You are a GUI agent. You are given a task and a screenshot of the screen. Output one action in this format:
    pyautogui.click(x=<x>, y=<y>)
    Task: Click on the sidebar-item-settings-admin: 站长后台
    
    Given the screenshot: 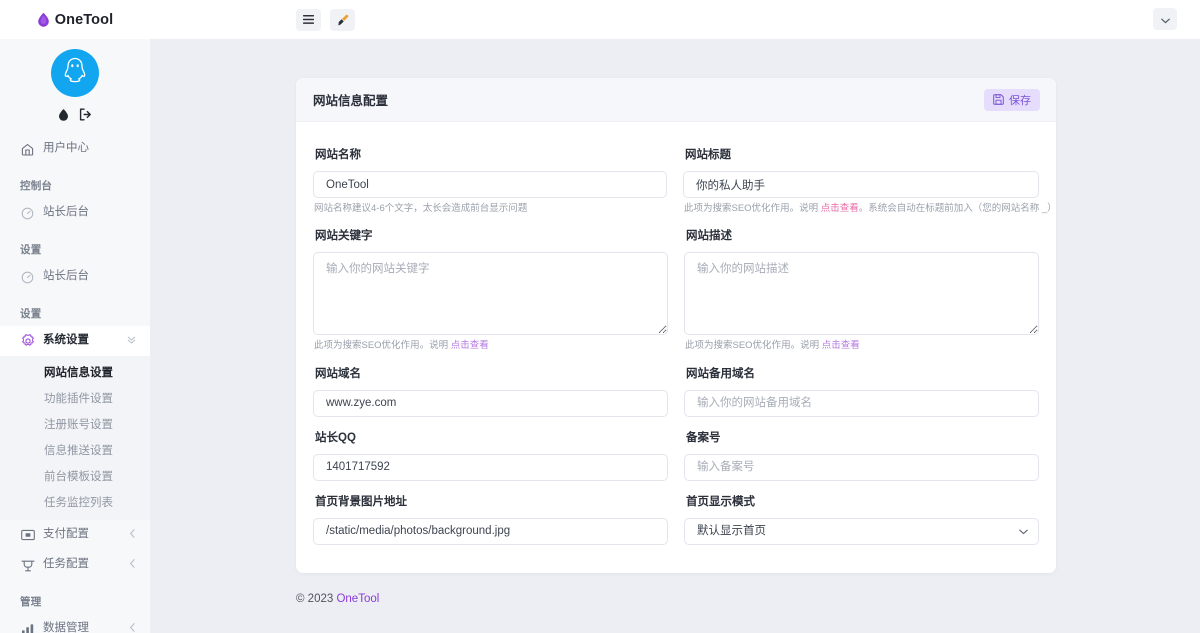 What is the action you would take?
    pyautogui.click(x=75, y=277)
    